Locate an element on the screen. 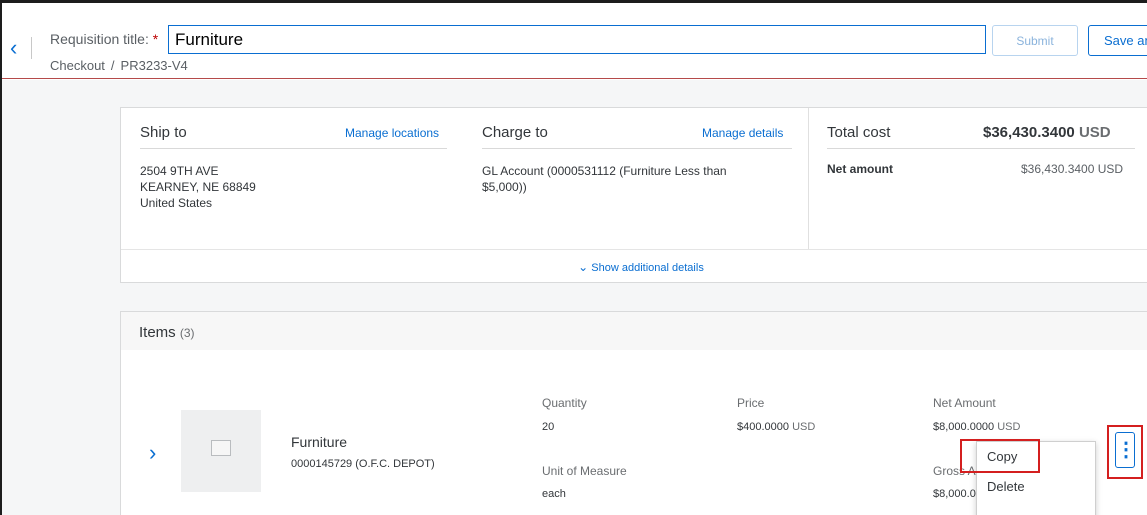  quantity-label: Quantity is located at coordinates (564, 403).